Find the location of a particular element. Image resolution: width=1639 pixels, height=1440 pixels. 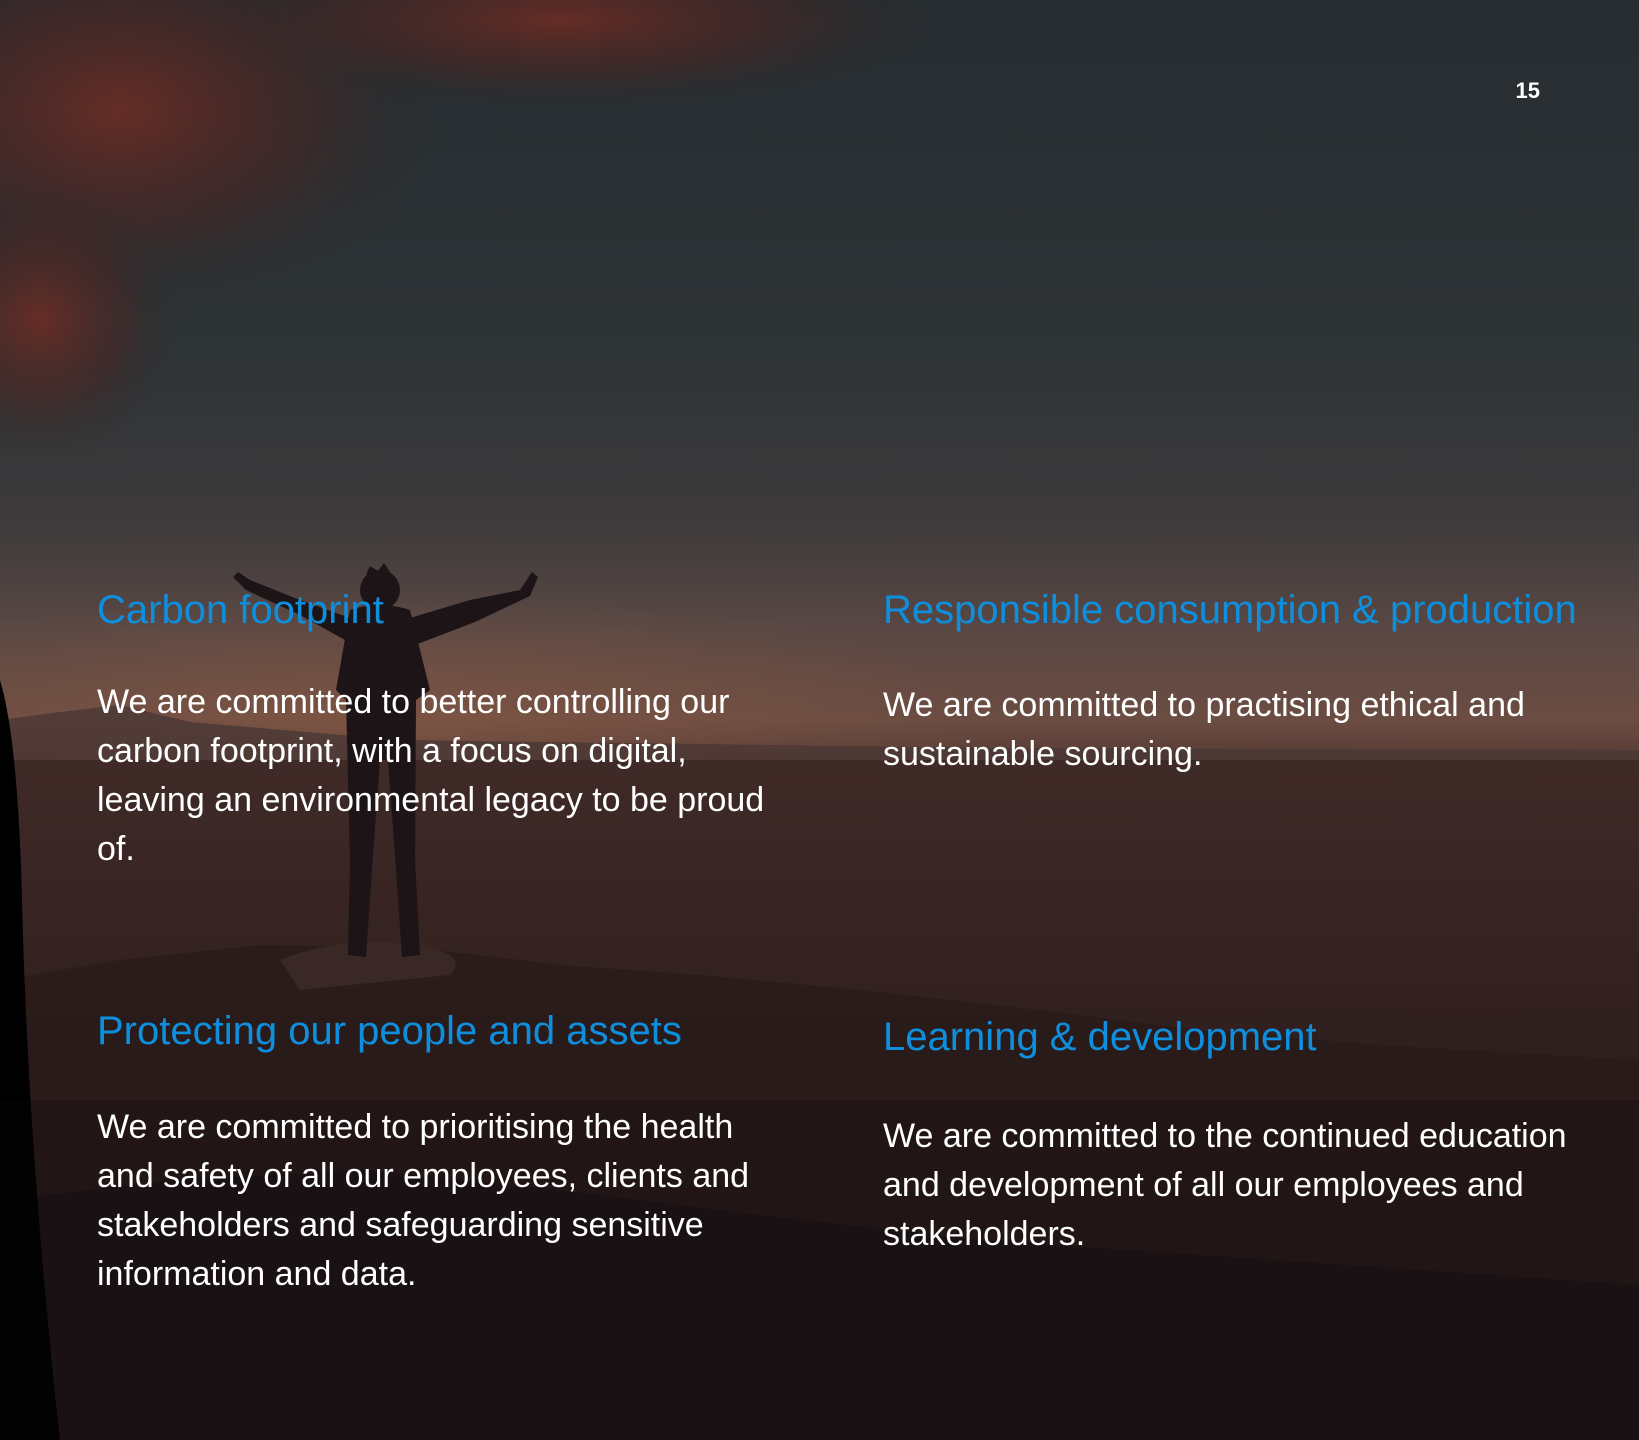

section-heading: Responsible consumption & production is located at coordinates (1230, 610).